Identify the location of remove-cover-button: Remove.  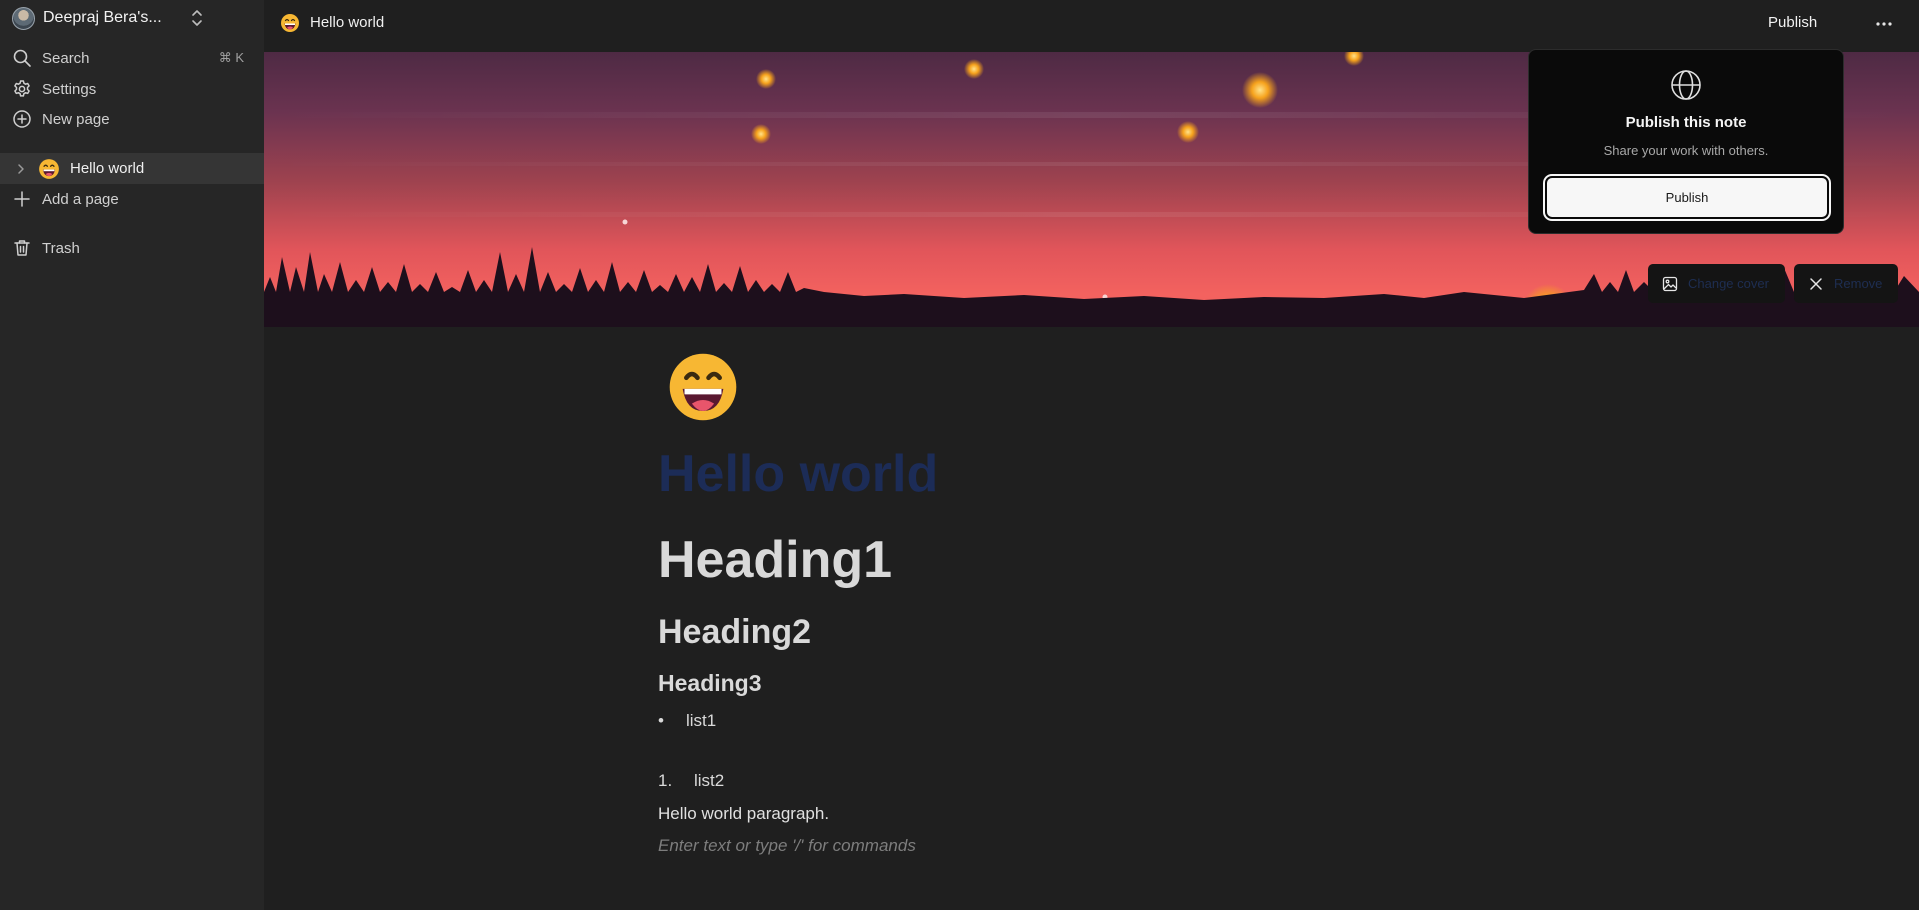
(1846, 283).